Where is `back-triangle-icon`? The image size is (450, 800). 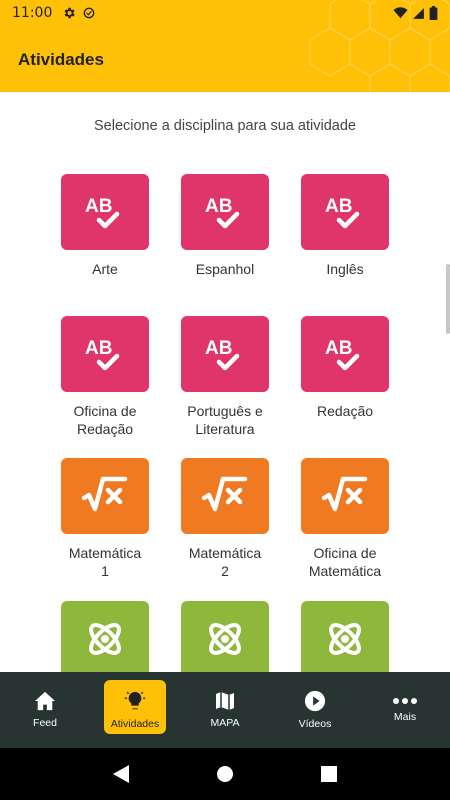 back-triangle-icon is located at coordinates (121, 774).